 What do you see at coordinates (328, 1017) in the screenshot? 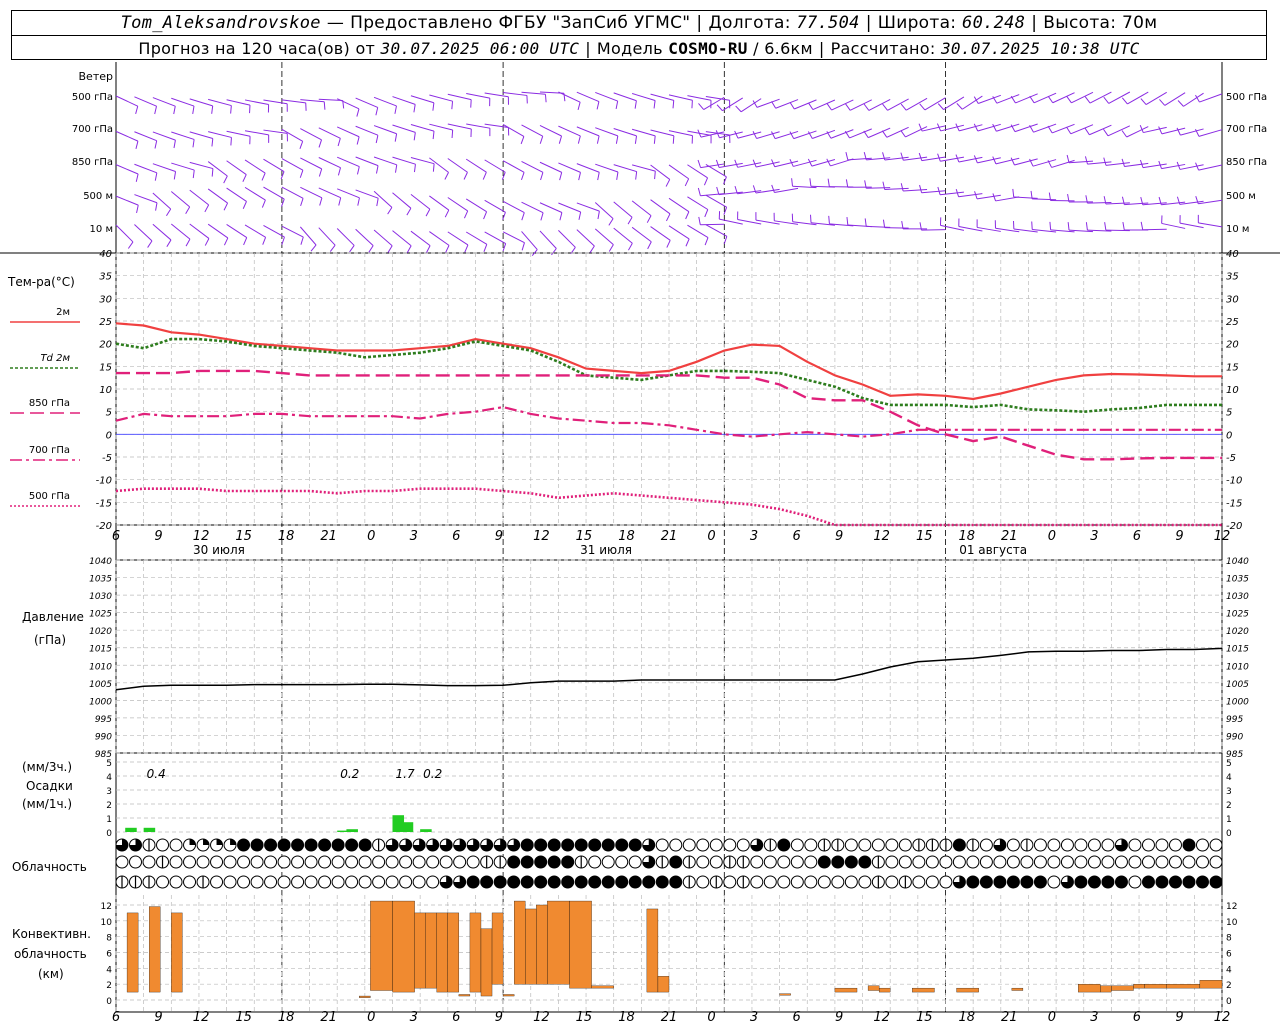
I see `conv-xtick-label: 21` at bounding box center [328, 1017].